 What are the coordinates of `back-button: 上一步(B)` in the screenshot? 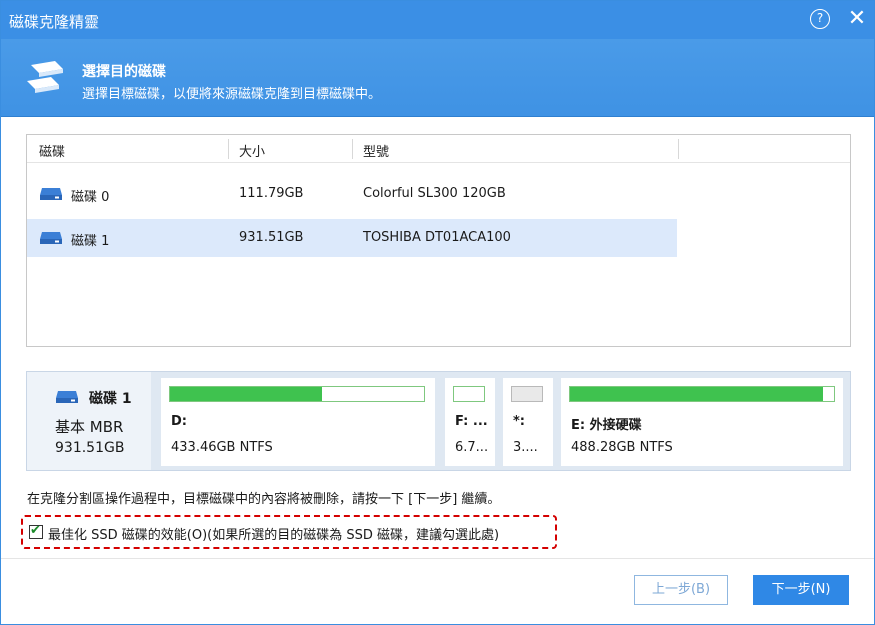 It's located at (681, 590).